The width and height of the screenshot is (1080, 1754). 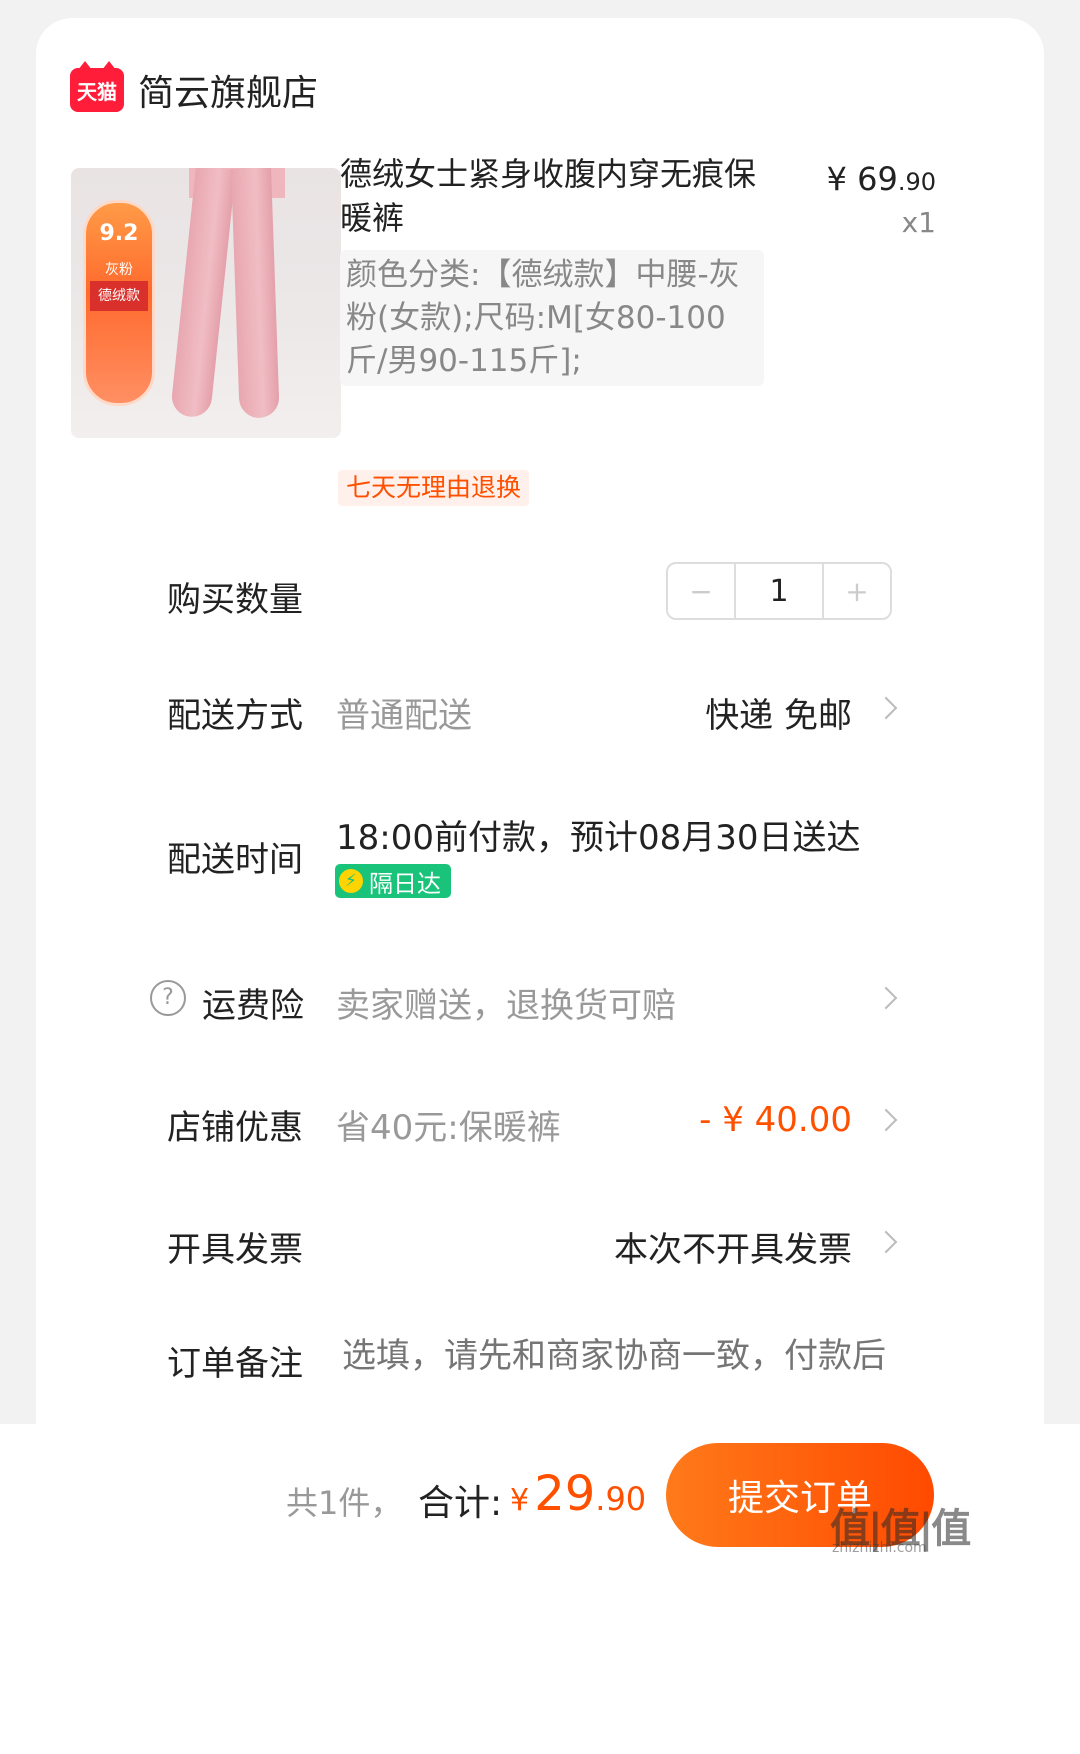 I want to click on quantity-stepper: − 1 +, so click(x=779, y=591).